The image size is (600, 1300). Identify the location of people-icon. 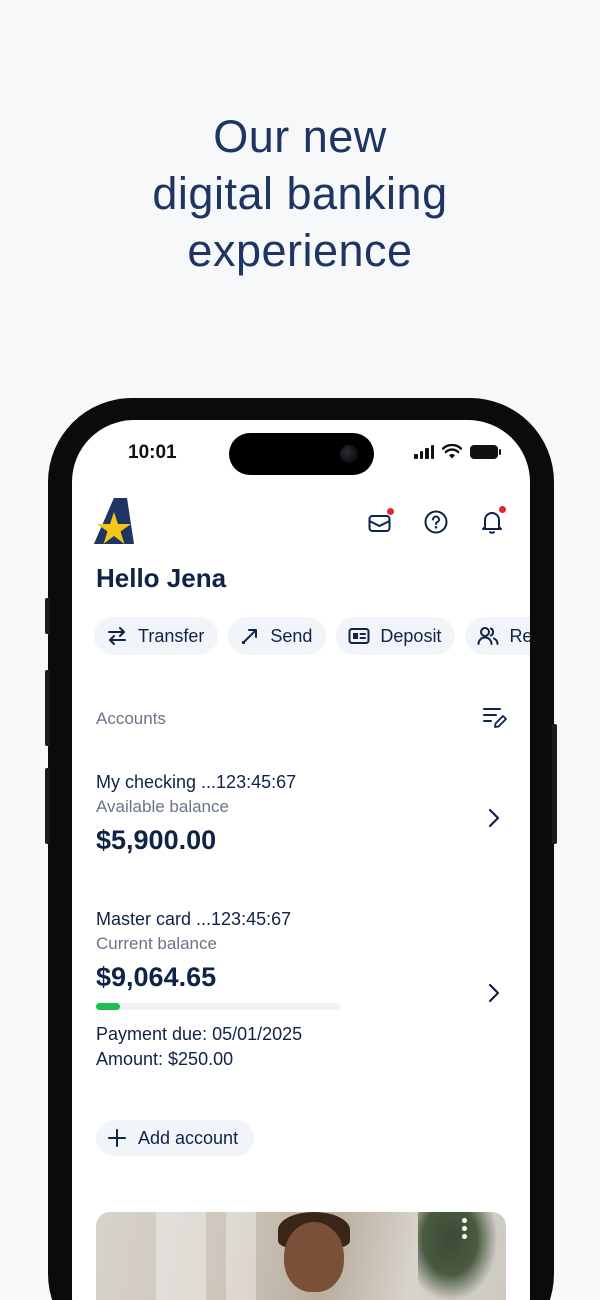
(488, 636).